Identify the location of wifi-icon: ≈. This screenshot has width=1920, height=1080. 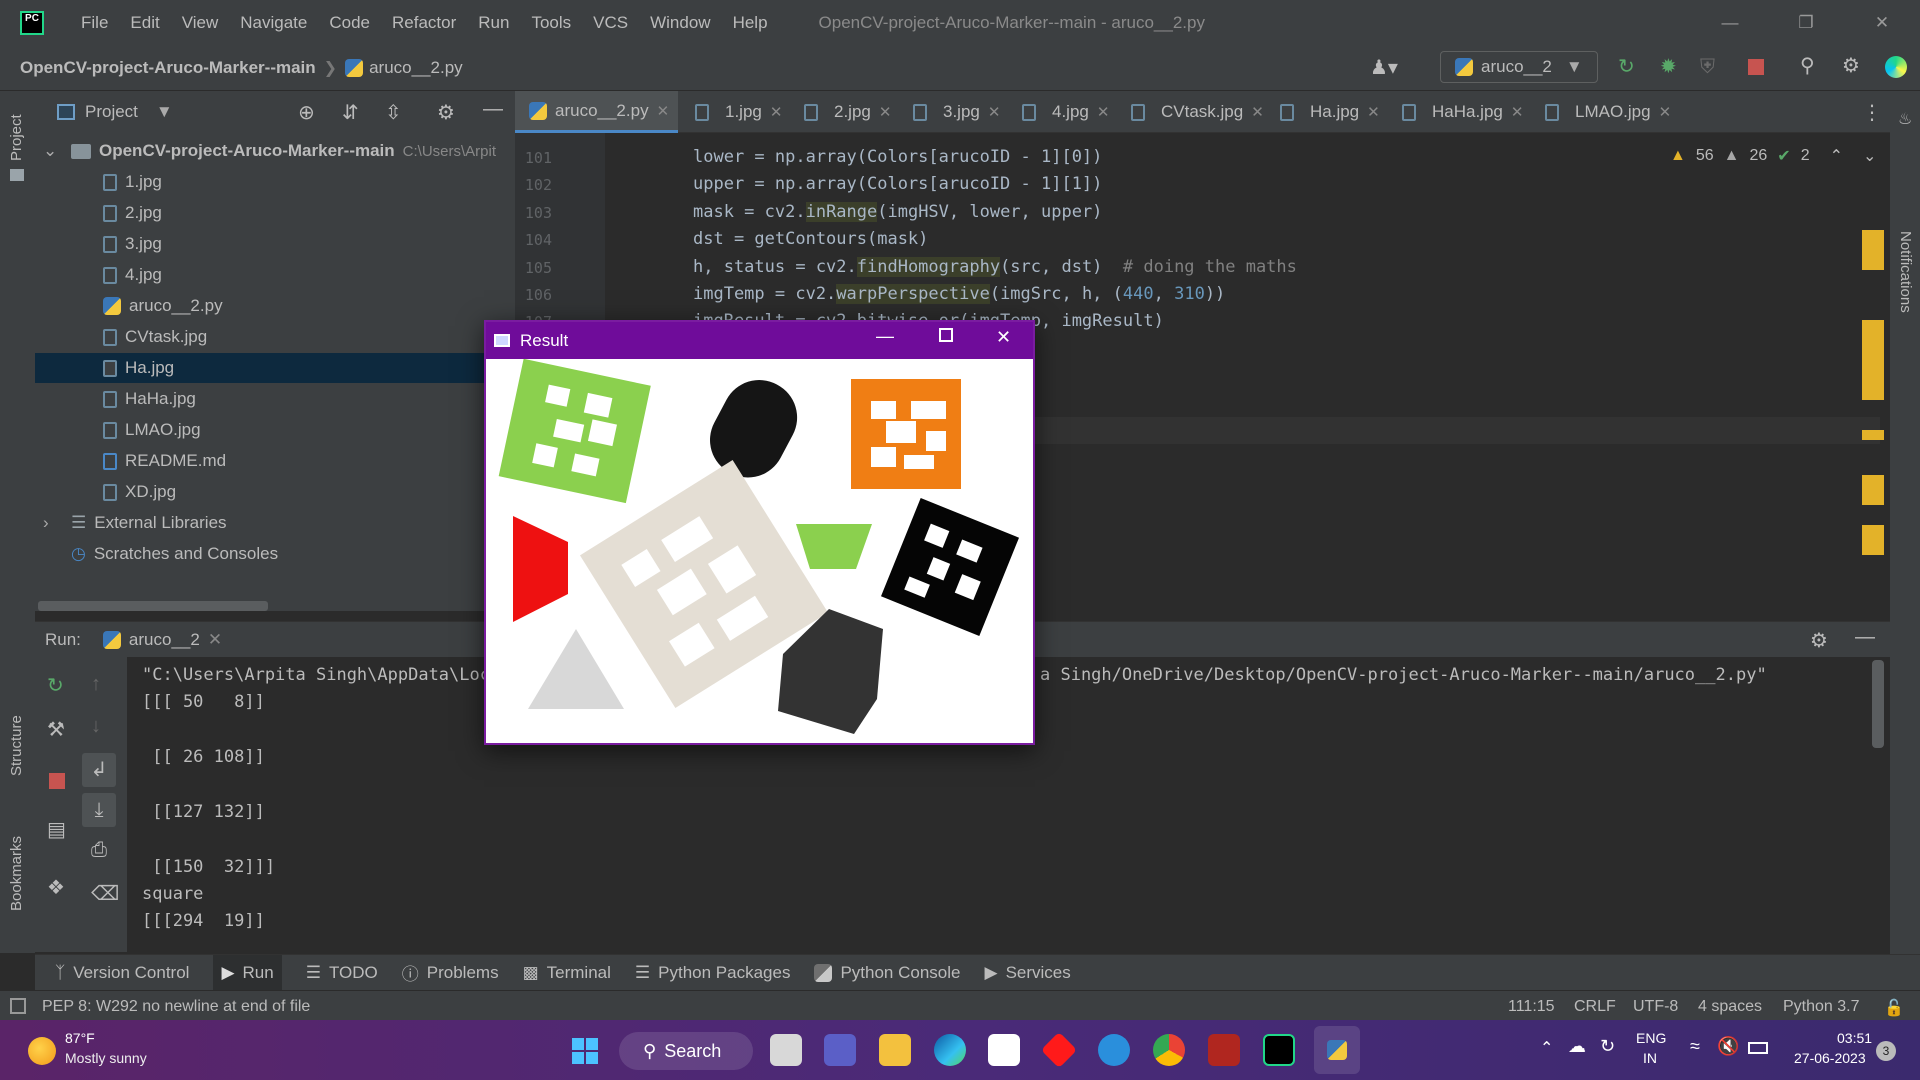
(1695, 1046).